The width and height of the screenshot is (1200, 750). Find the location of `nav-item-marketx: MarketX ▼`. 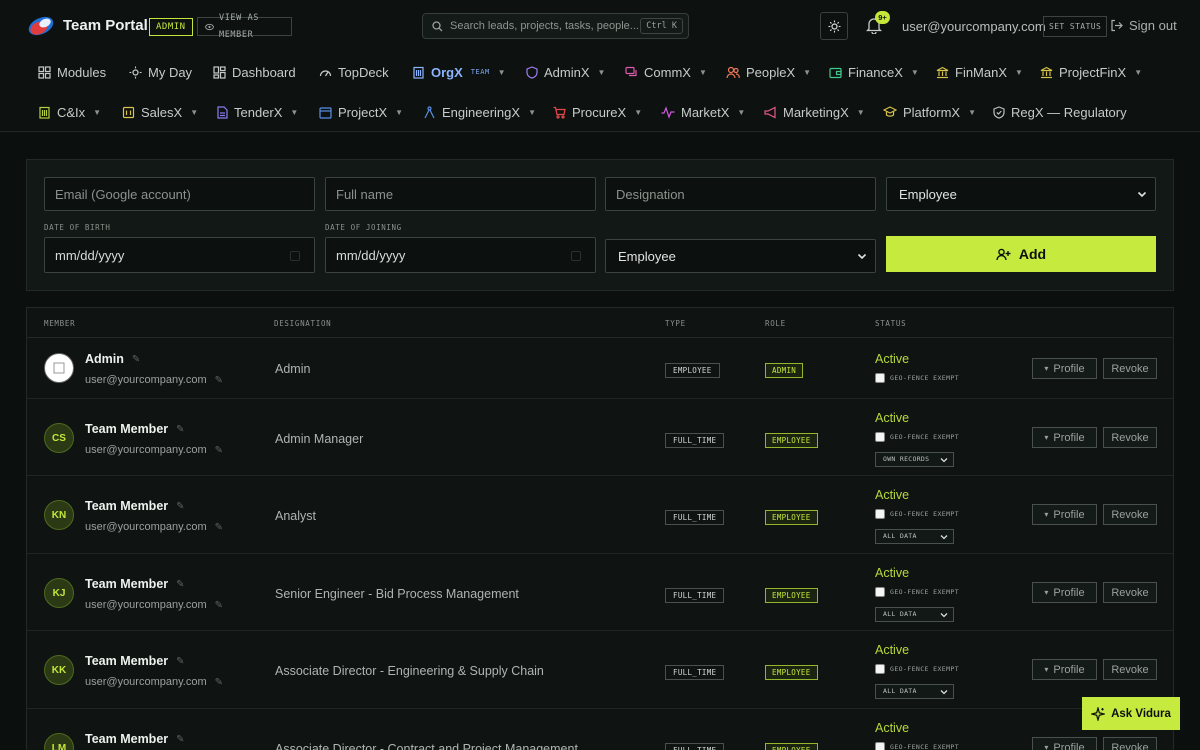

nav-item-marketx: MarketX ▼ is located at coordinates (703, 112).